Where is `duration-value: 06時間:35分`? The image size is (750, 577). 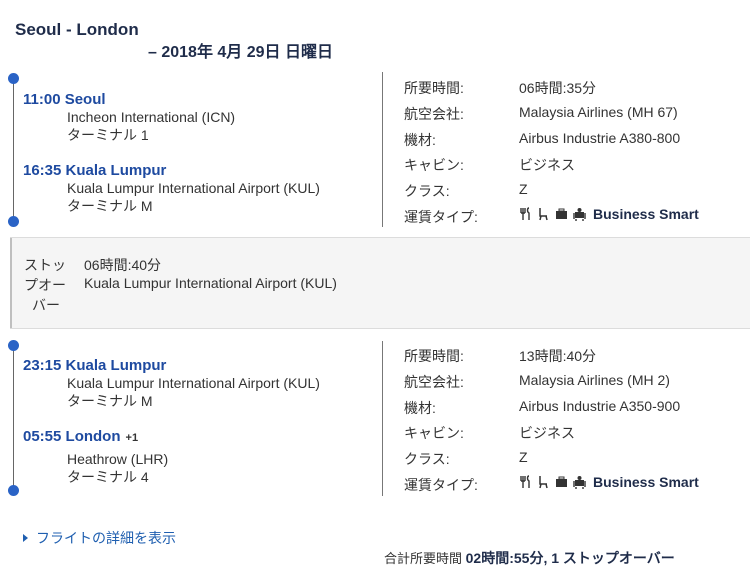 duration-value: 06時間:35分 is located at coordinates (558, 88).